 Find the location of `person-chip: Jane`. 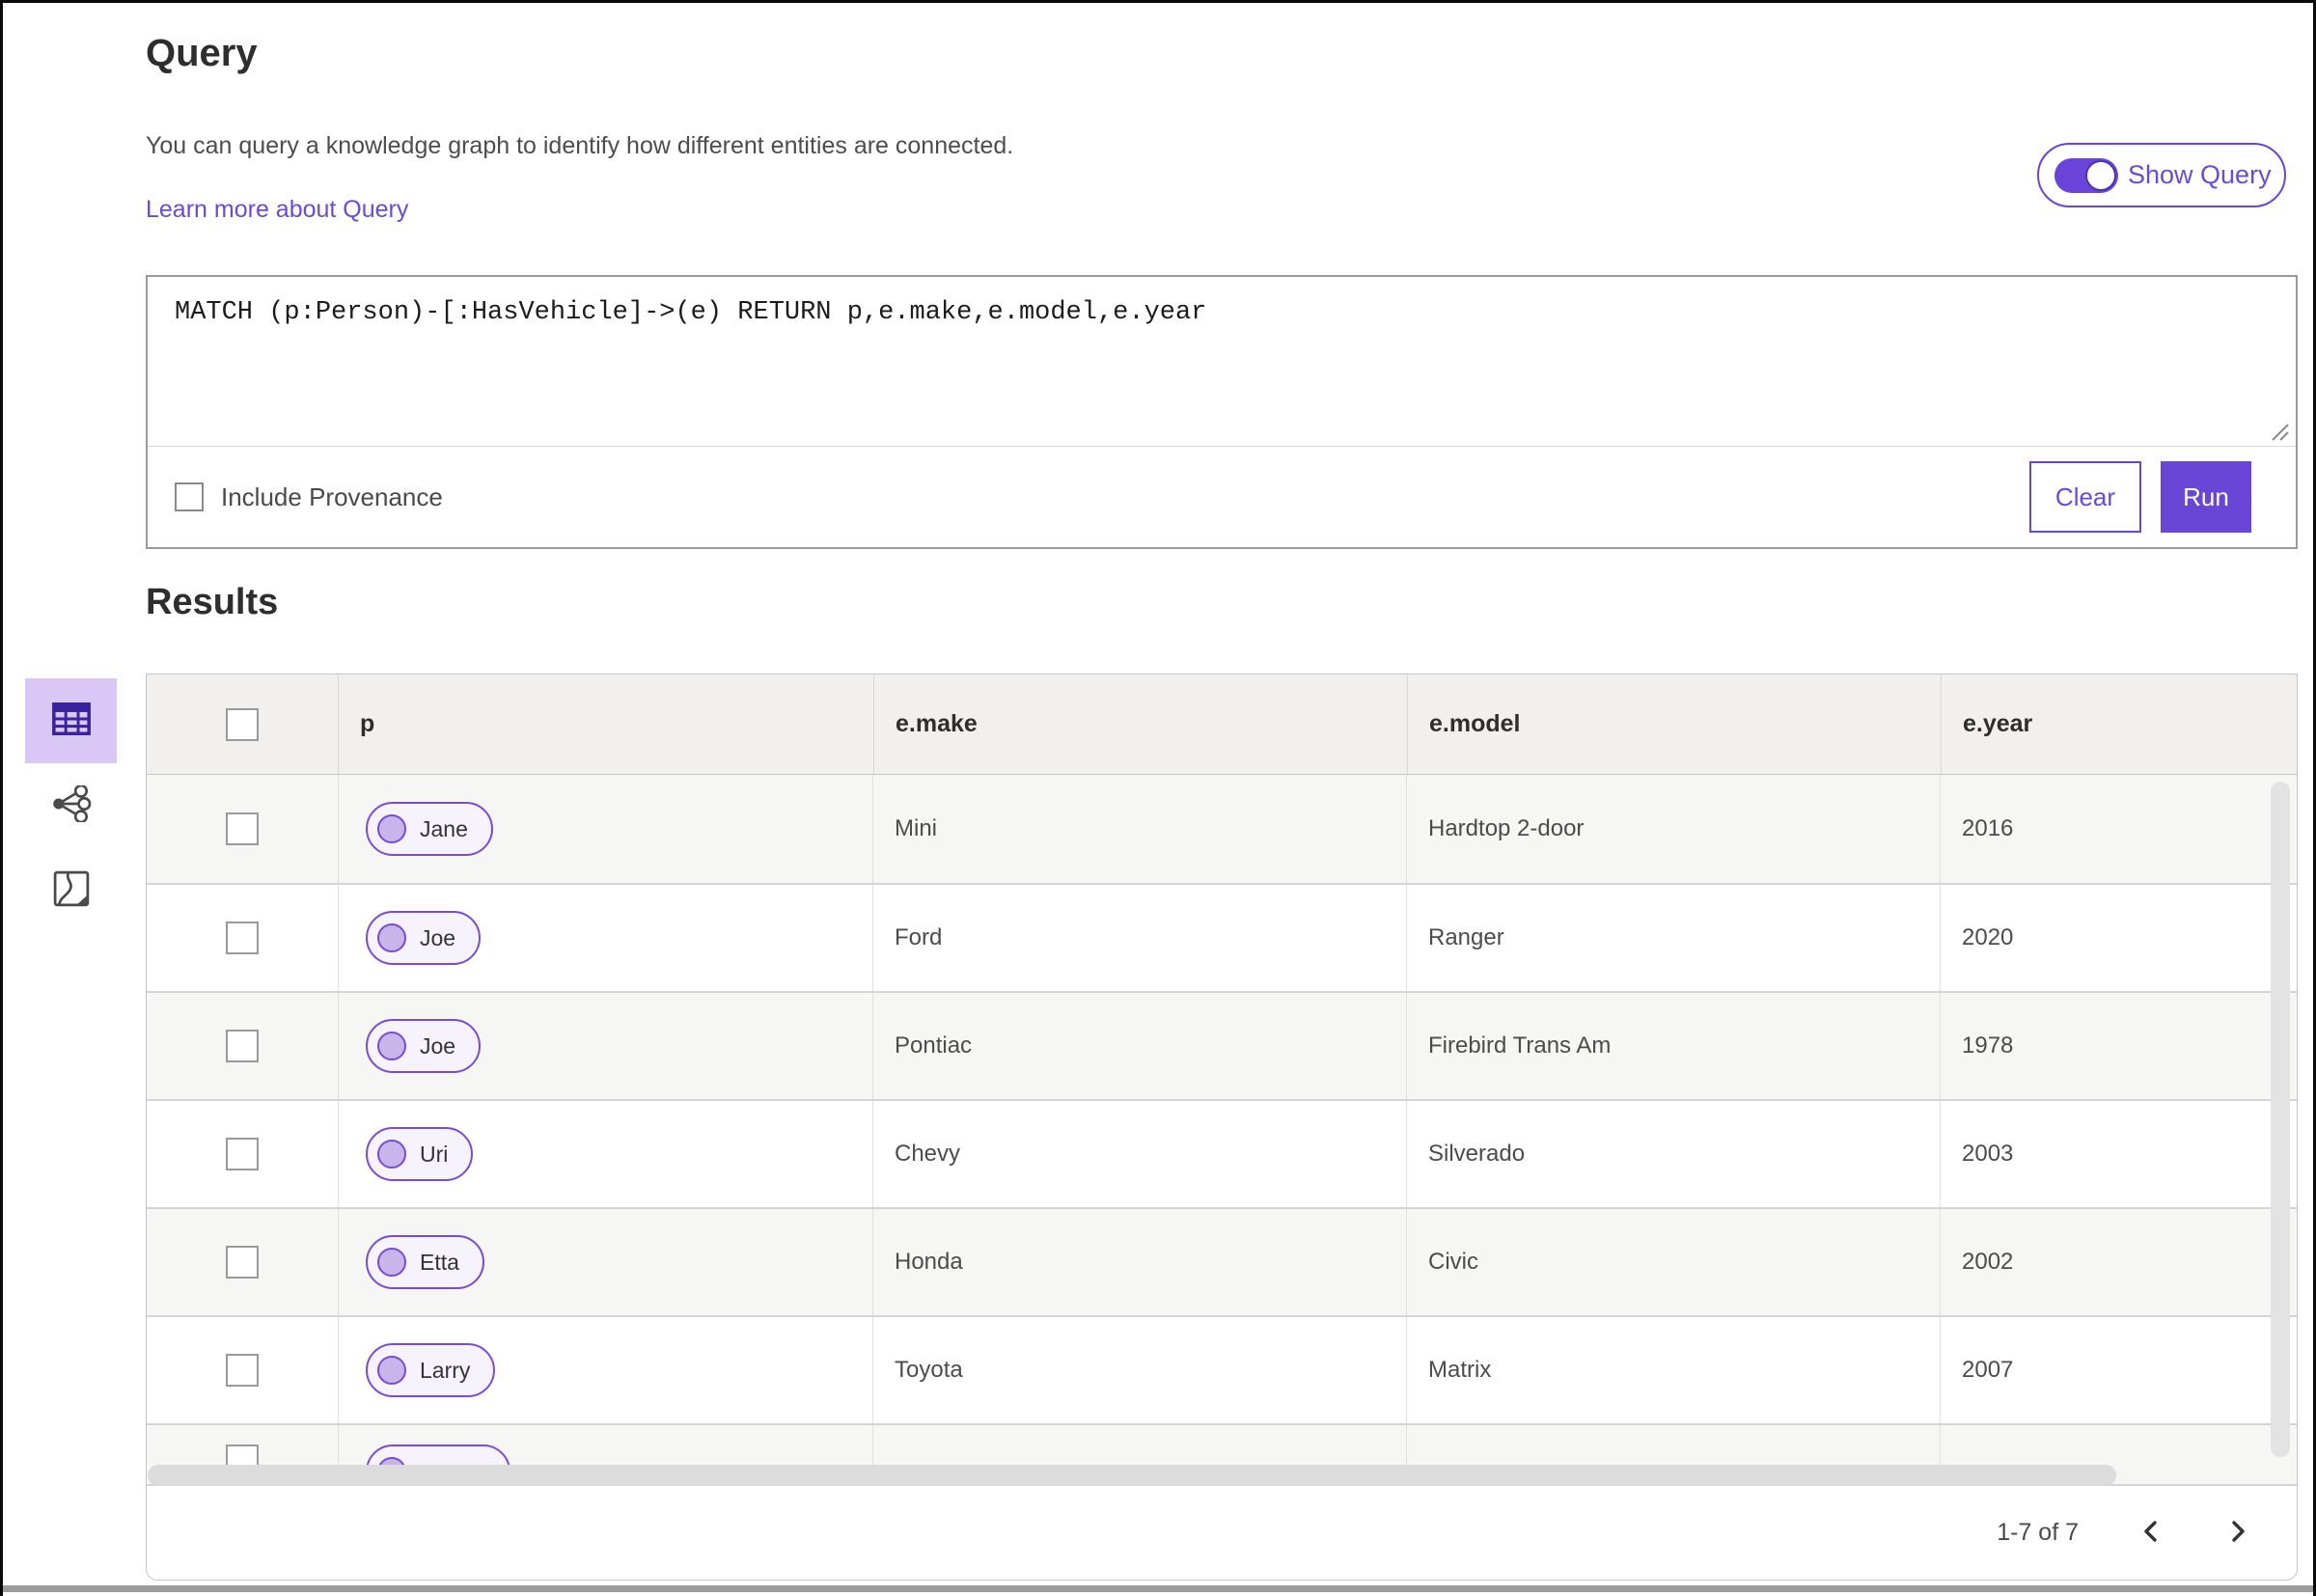

person-chip: Jane is located at coordinates (429, 829).